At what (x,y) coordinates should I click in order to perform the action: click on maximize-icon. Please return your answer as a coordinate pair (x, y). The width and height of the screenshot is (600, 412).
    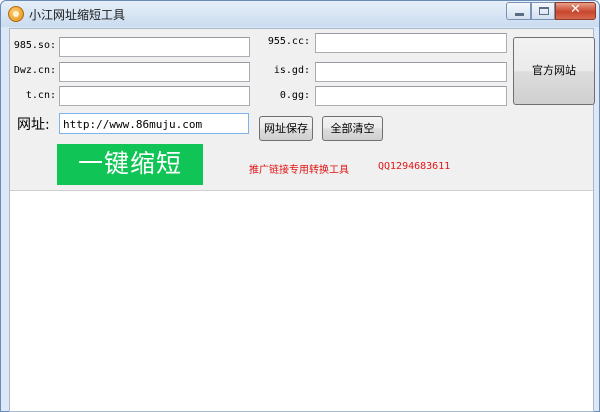
    Looking at the image, I should click on (544, 11).